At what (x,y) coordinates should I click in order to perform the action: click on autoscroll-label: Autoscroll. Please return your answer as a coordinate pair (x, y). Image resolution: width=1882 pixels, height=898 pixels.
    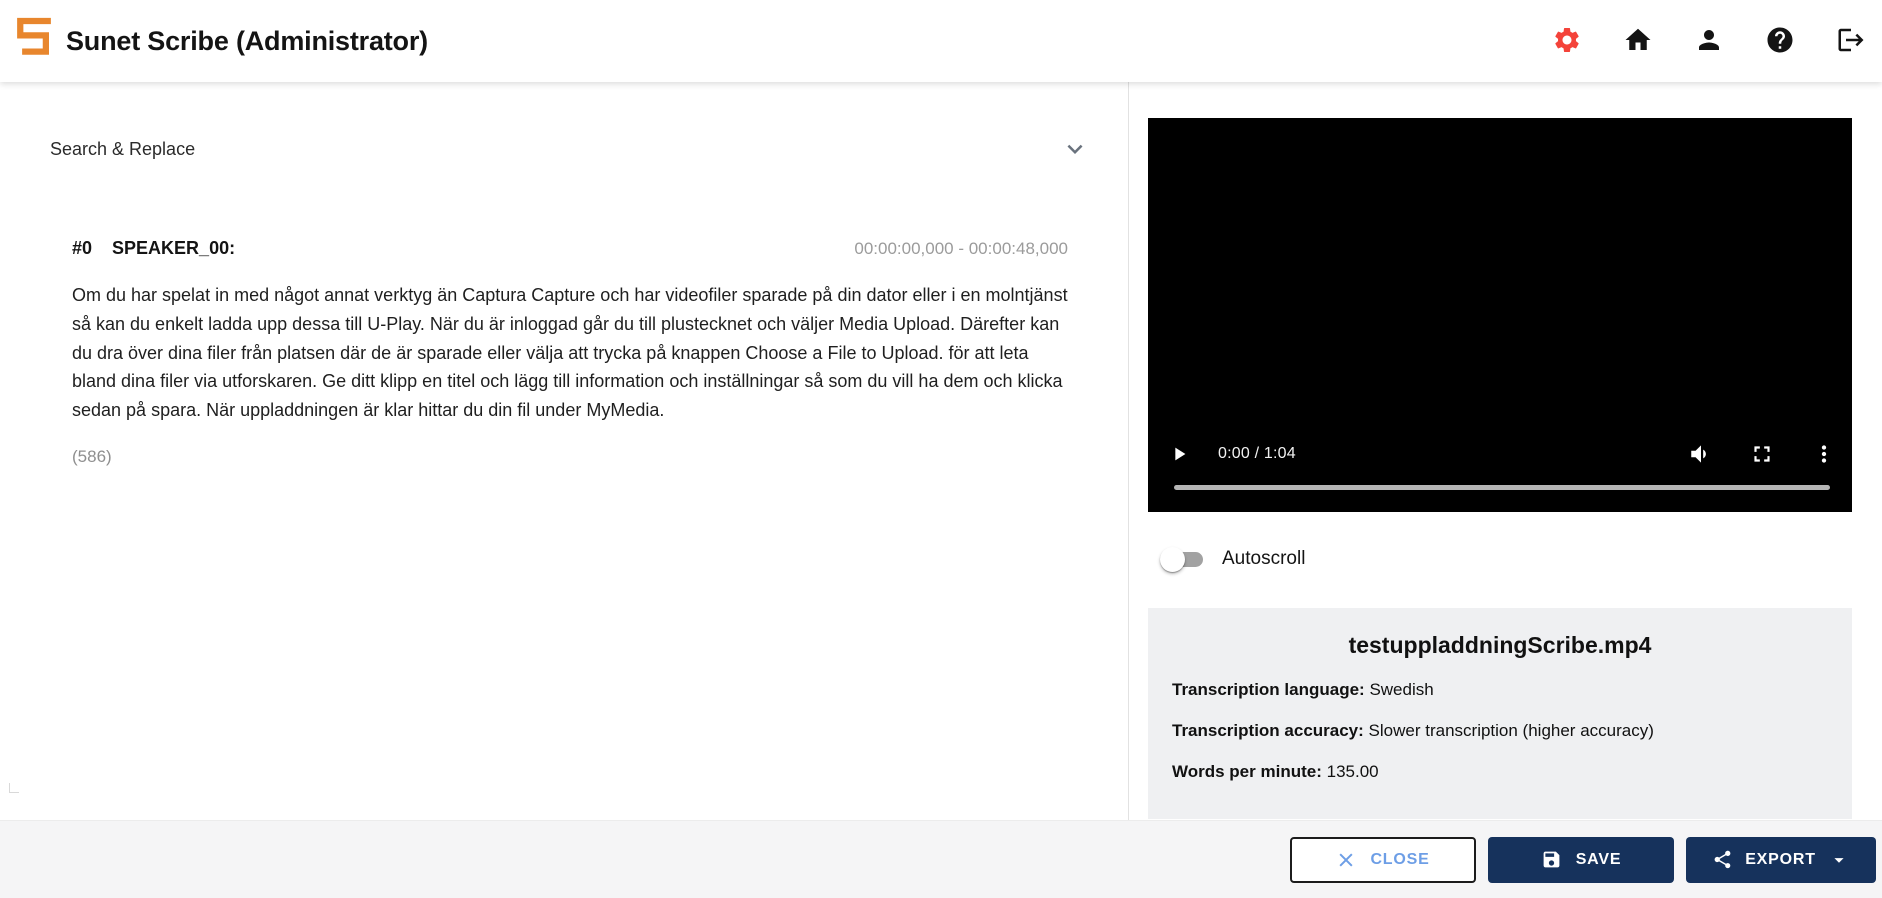
    Looking at the image, I should click on (1264, 558).